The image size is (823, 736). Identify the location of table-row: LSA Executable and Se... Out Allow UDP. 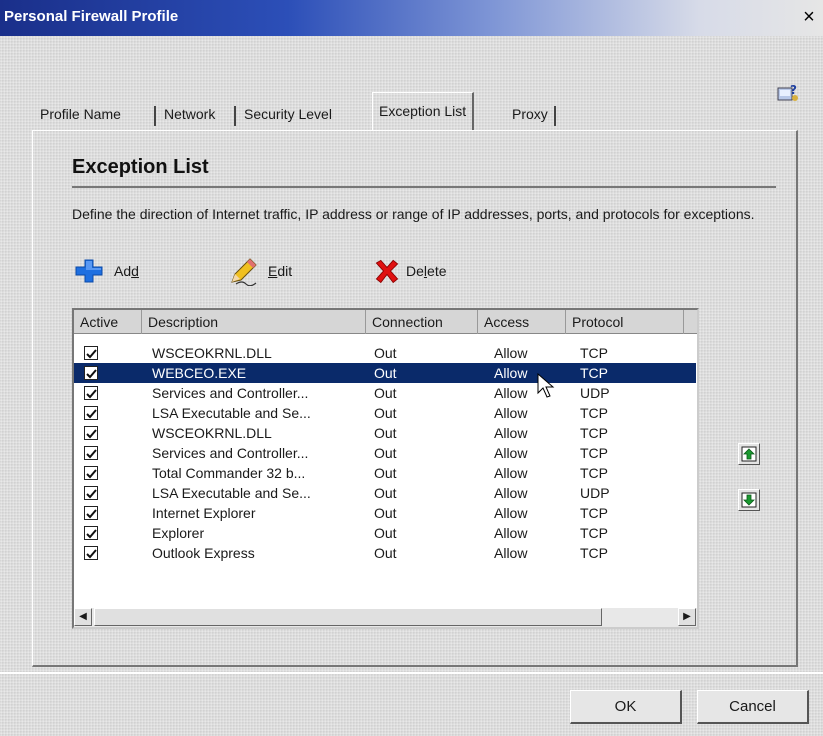
(385, 493).